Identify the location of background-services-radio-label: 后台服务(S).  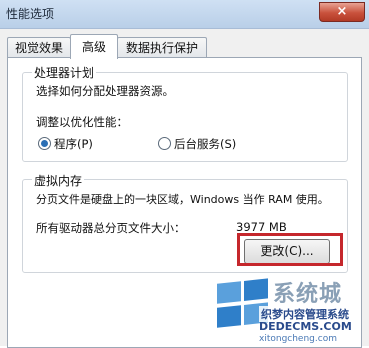
(205, 144).